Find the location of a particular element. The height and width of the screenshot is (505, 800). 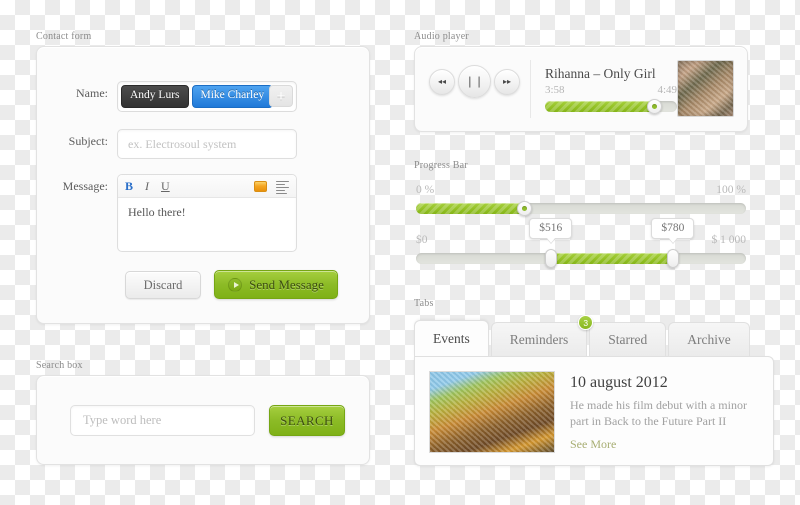

tab-starred: Starred is located at coordinates (628, 339).